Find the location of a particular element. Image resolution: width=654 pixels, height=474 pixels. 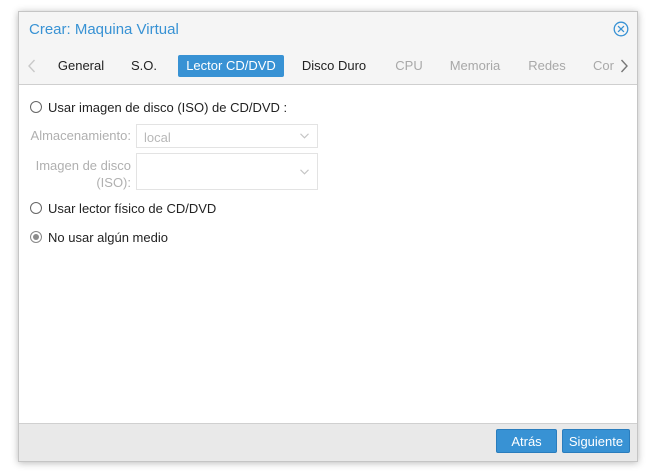

tab-cpu: CPU is located at coordinates (409, 66).